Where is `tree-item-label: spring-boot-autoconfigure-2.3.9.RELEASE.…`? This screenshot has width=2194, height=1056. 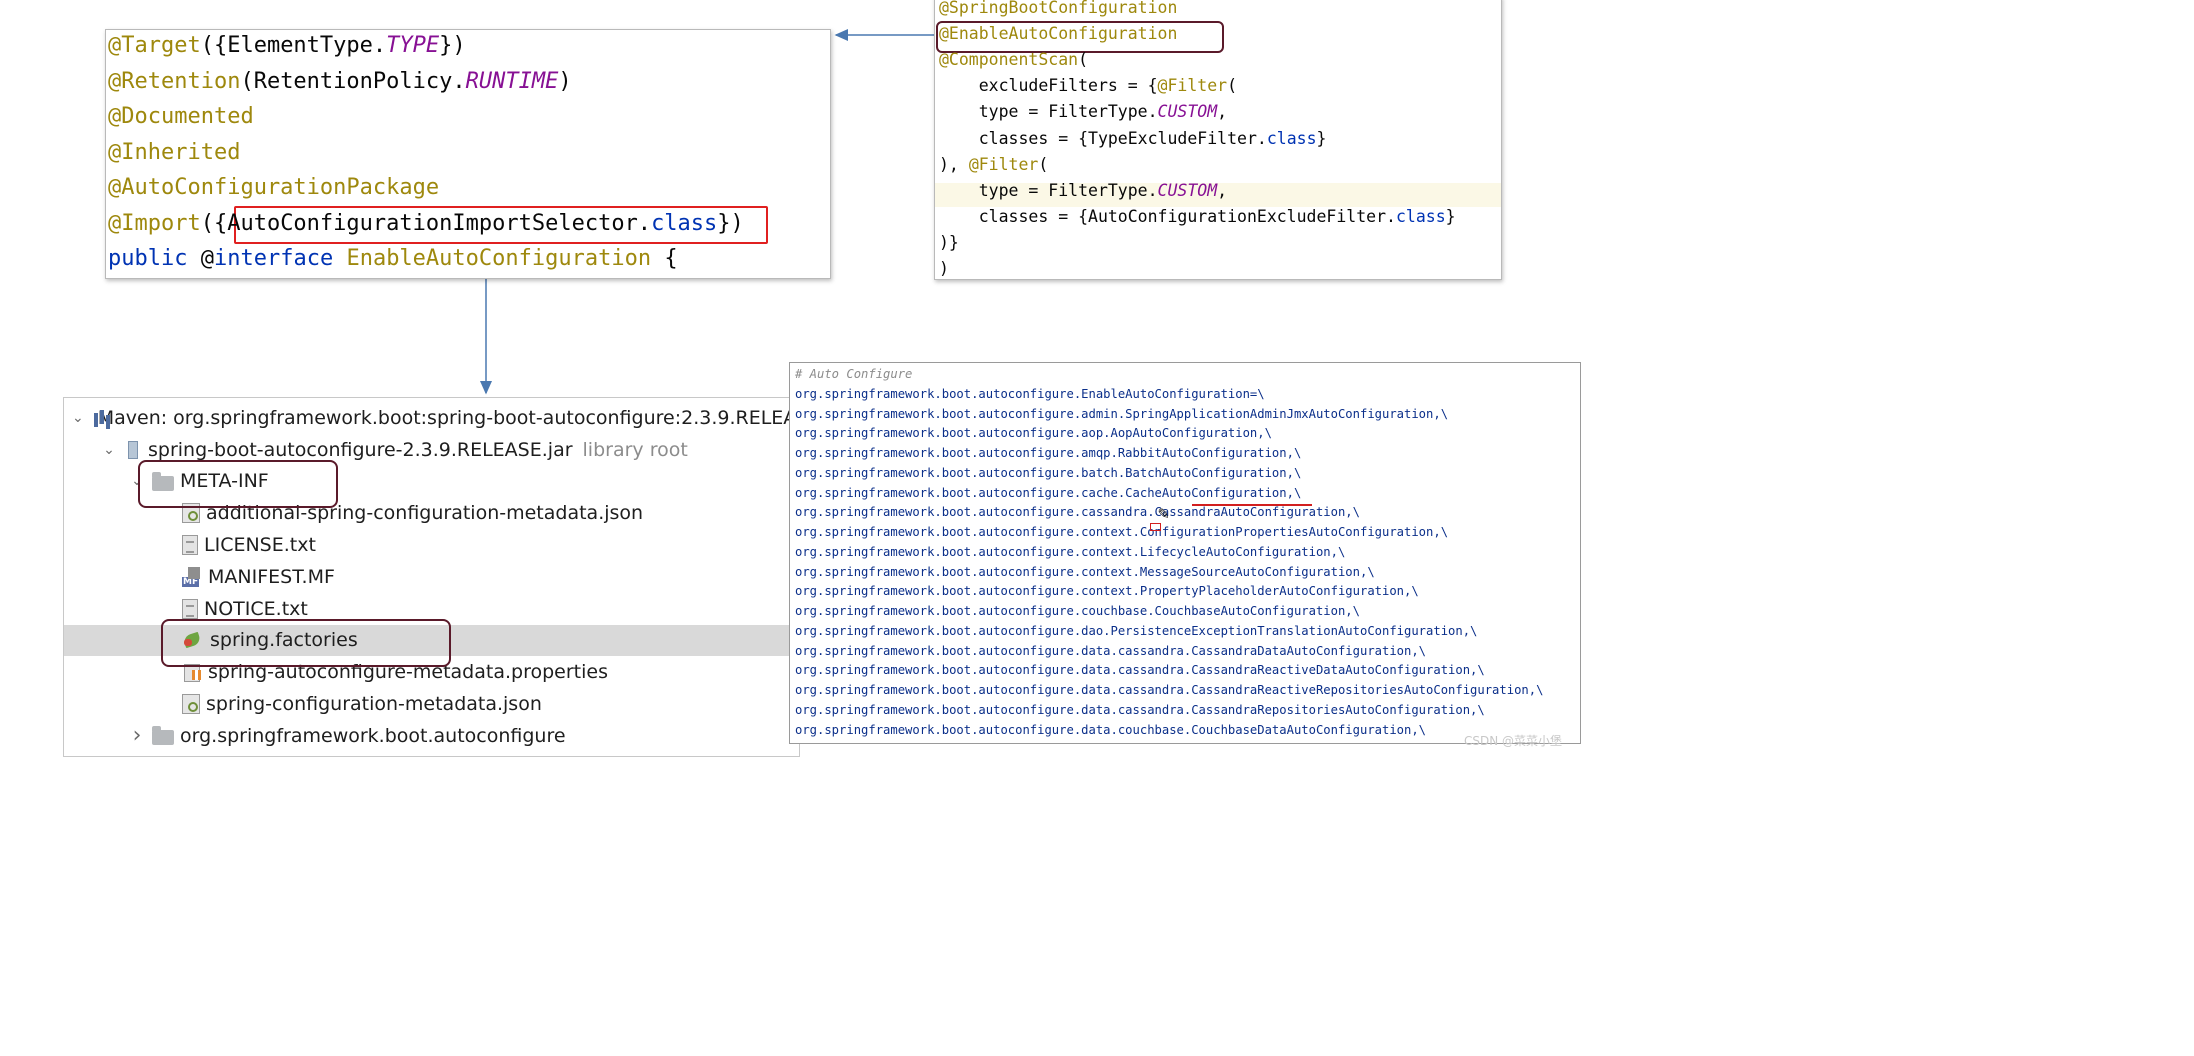
tree-item-label: spring-boot-autoconfigure-2.3.9.RELEASE.… is located at coordinates (360, 449).